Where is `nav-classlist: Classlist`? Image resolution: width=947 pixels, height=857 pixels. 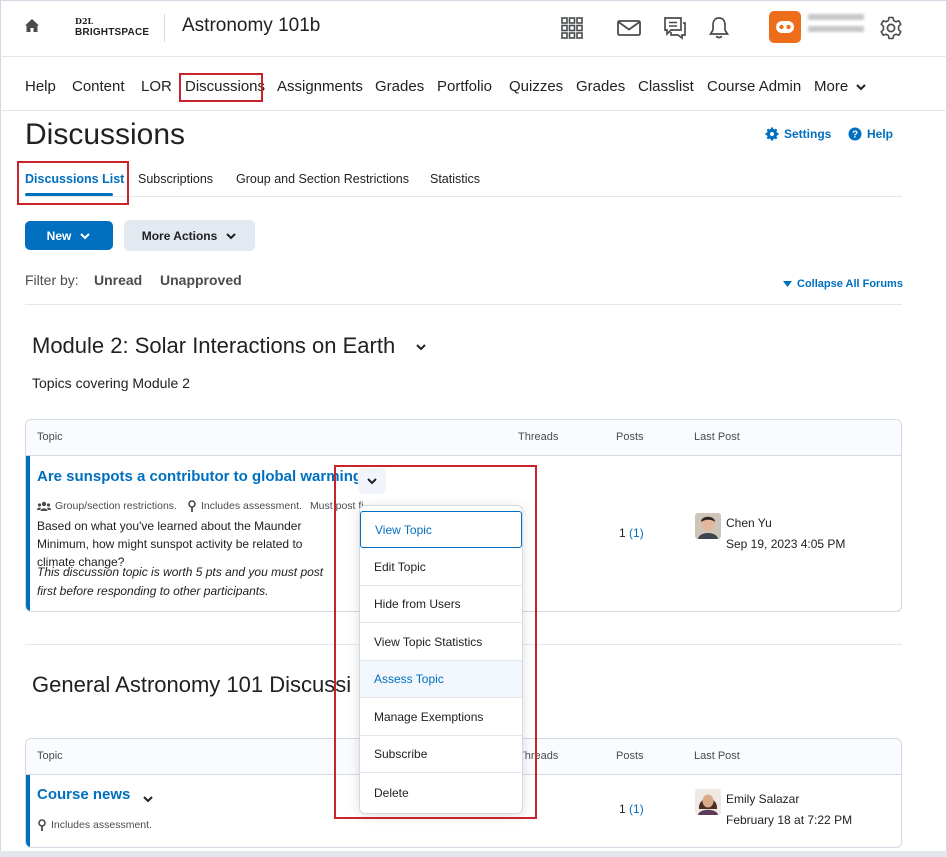 nav-classlist: Classlist is located at coordinates (666, 86).